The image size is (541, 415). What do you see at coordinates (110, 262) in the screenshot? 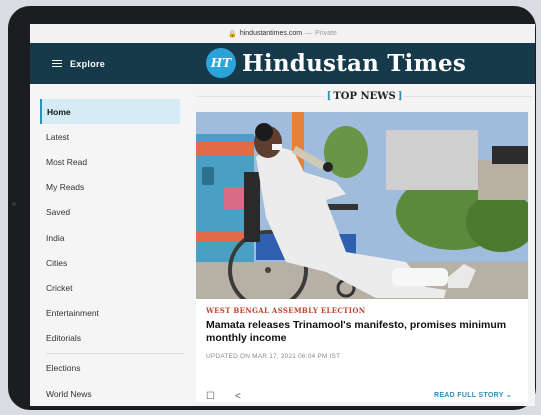
I see `sidebar-item-cities: Cities` at bounding box center [110, 262].